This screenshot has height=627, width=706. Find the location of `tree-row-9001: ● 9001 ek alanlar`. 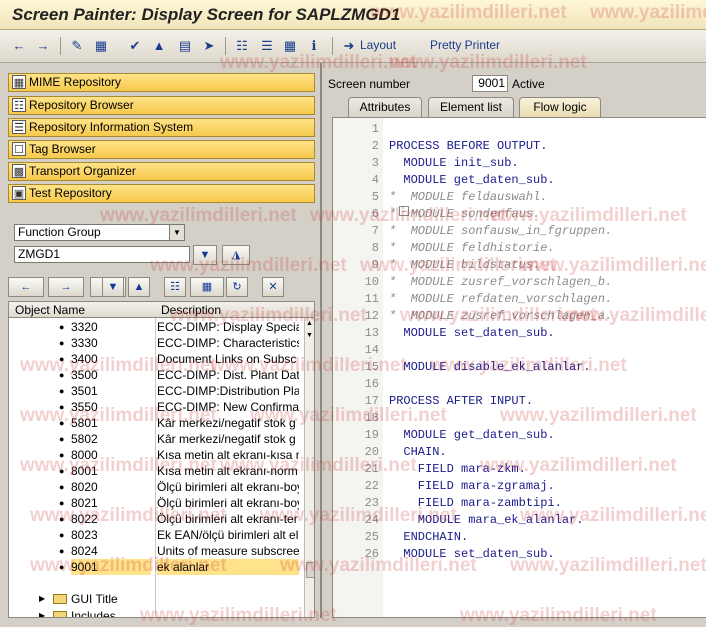

tree-row-9001: ● 9001 ek alanlar is located at coordinates (156, 567).